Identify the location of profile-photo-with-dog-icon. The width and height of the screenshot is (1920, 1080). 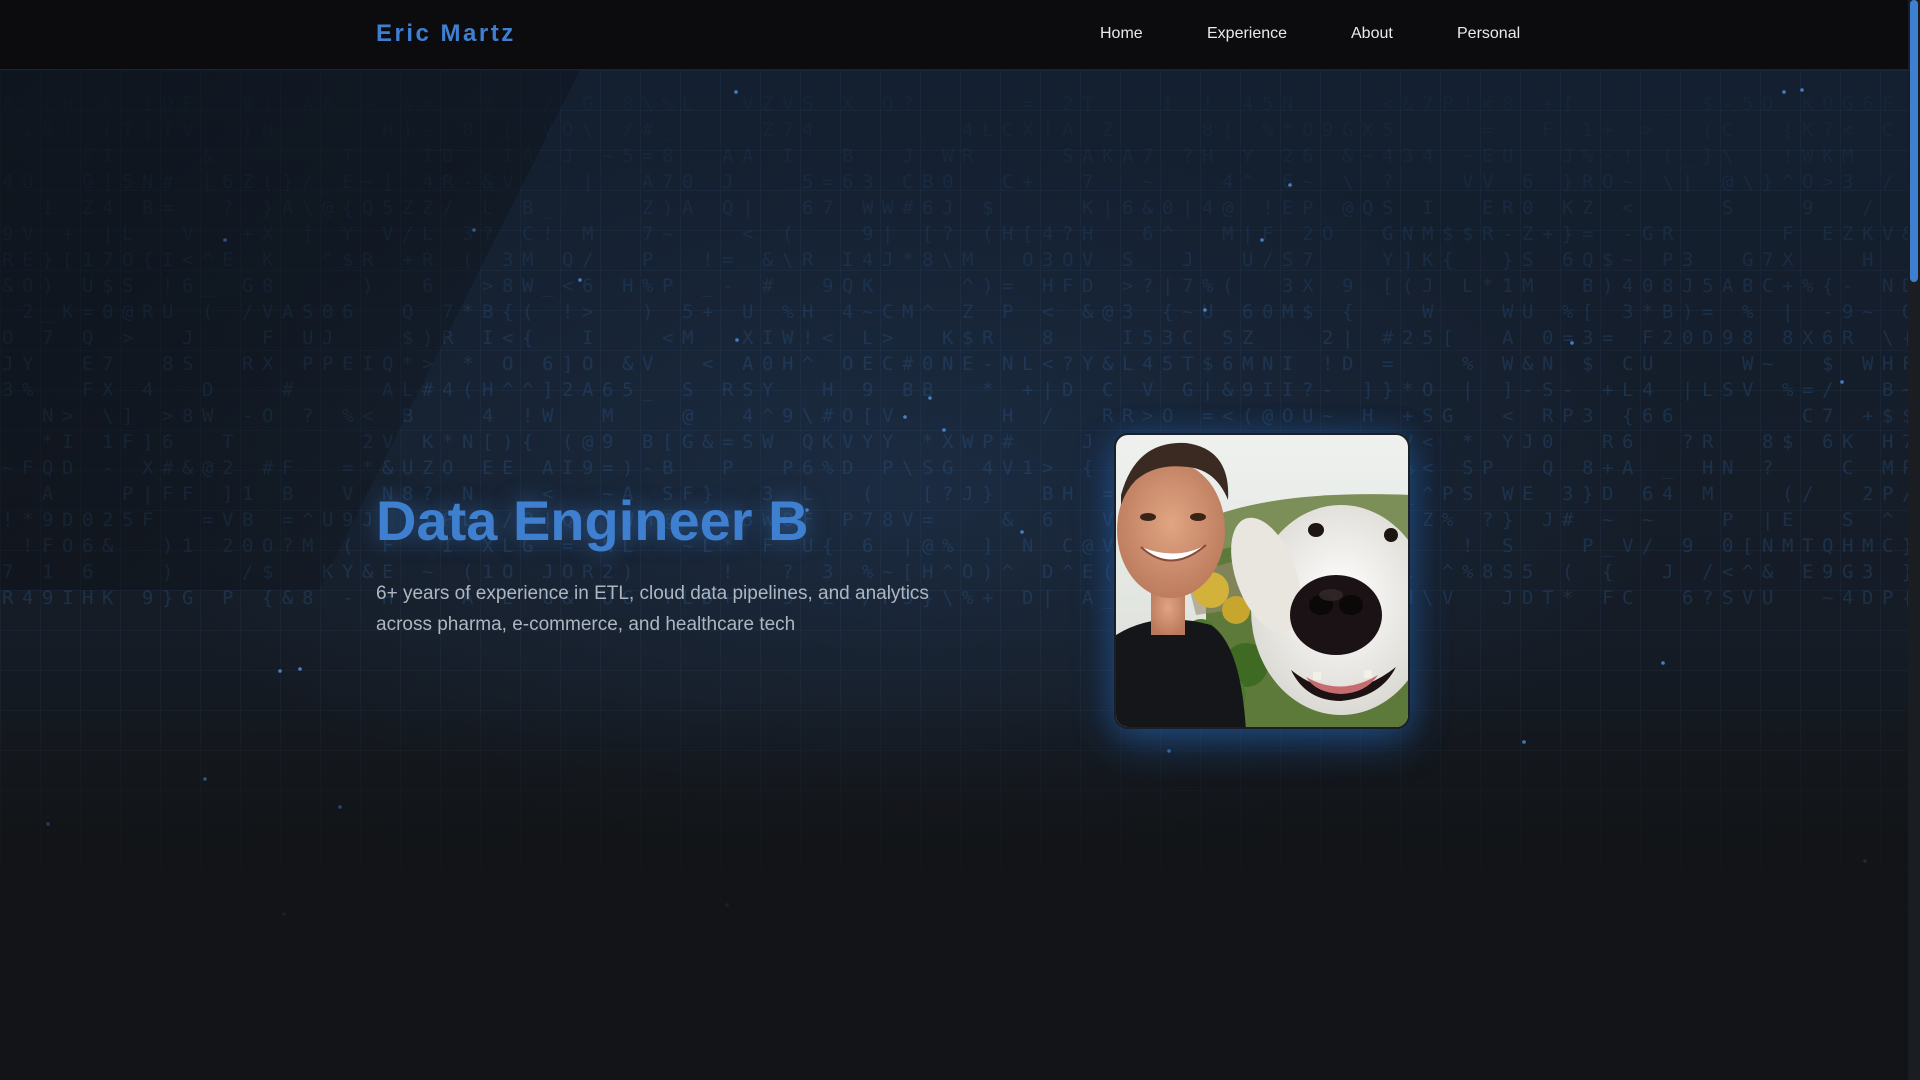
(1262, 581).